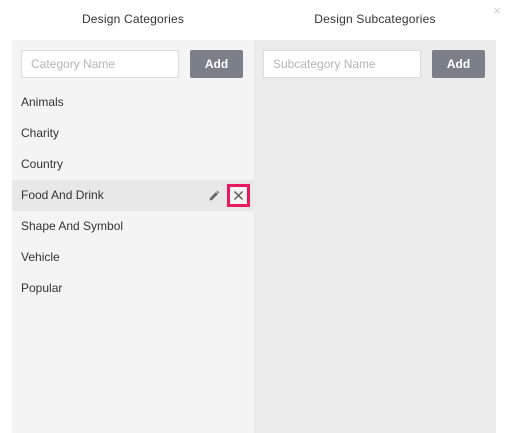 This screenshot has height=433, width=509. I want to click on subcategory-name-input, so click(342, 64).